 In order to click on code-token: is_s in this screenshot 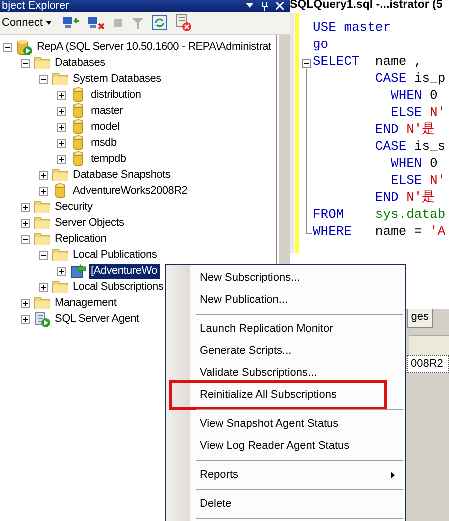, I will do `click(429, 146)`.